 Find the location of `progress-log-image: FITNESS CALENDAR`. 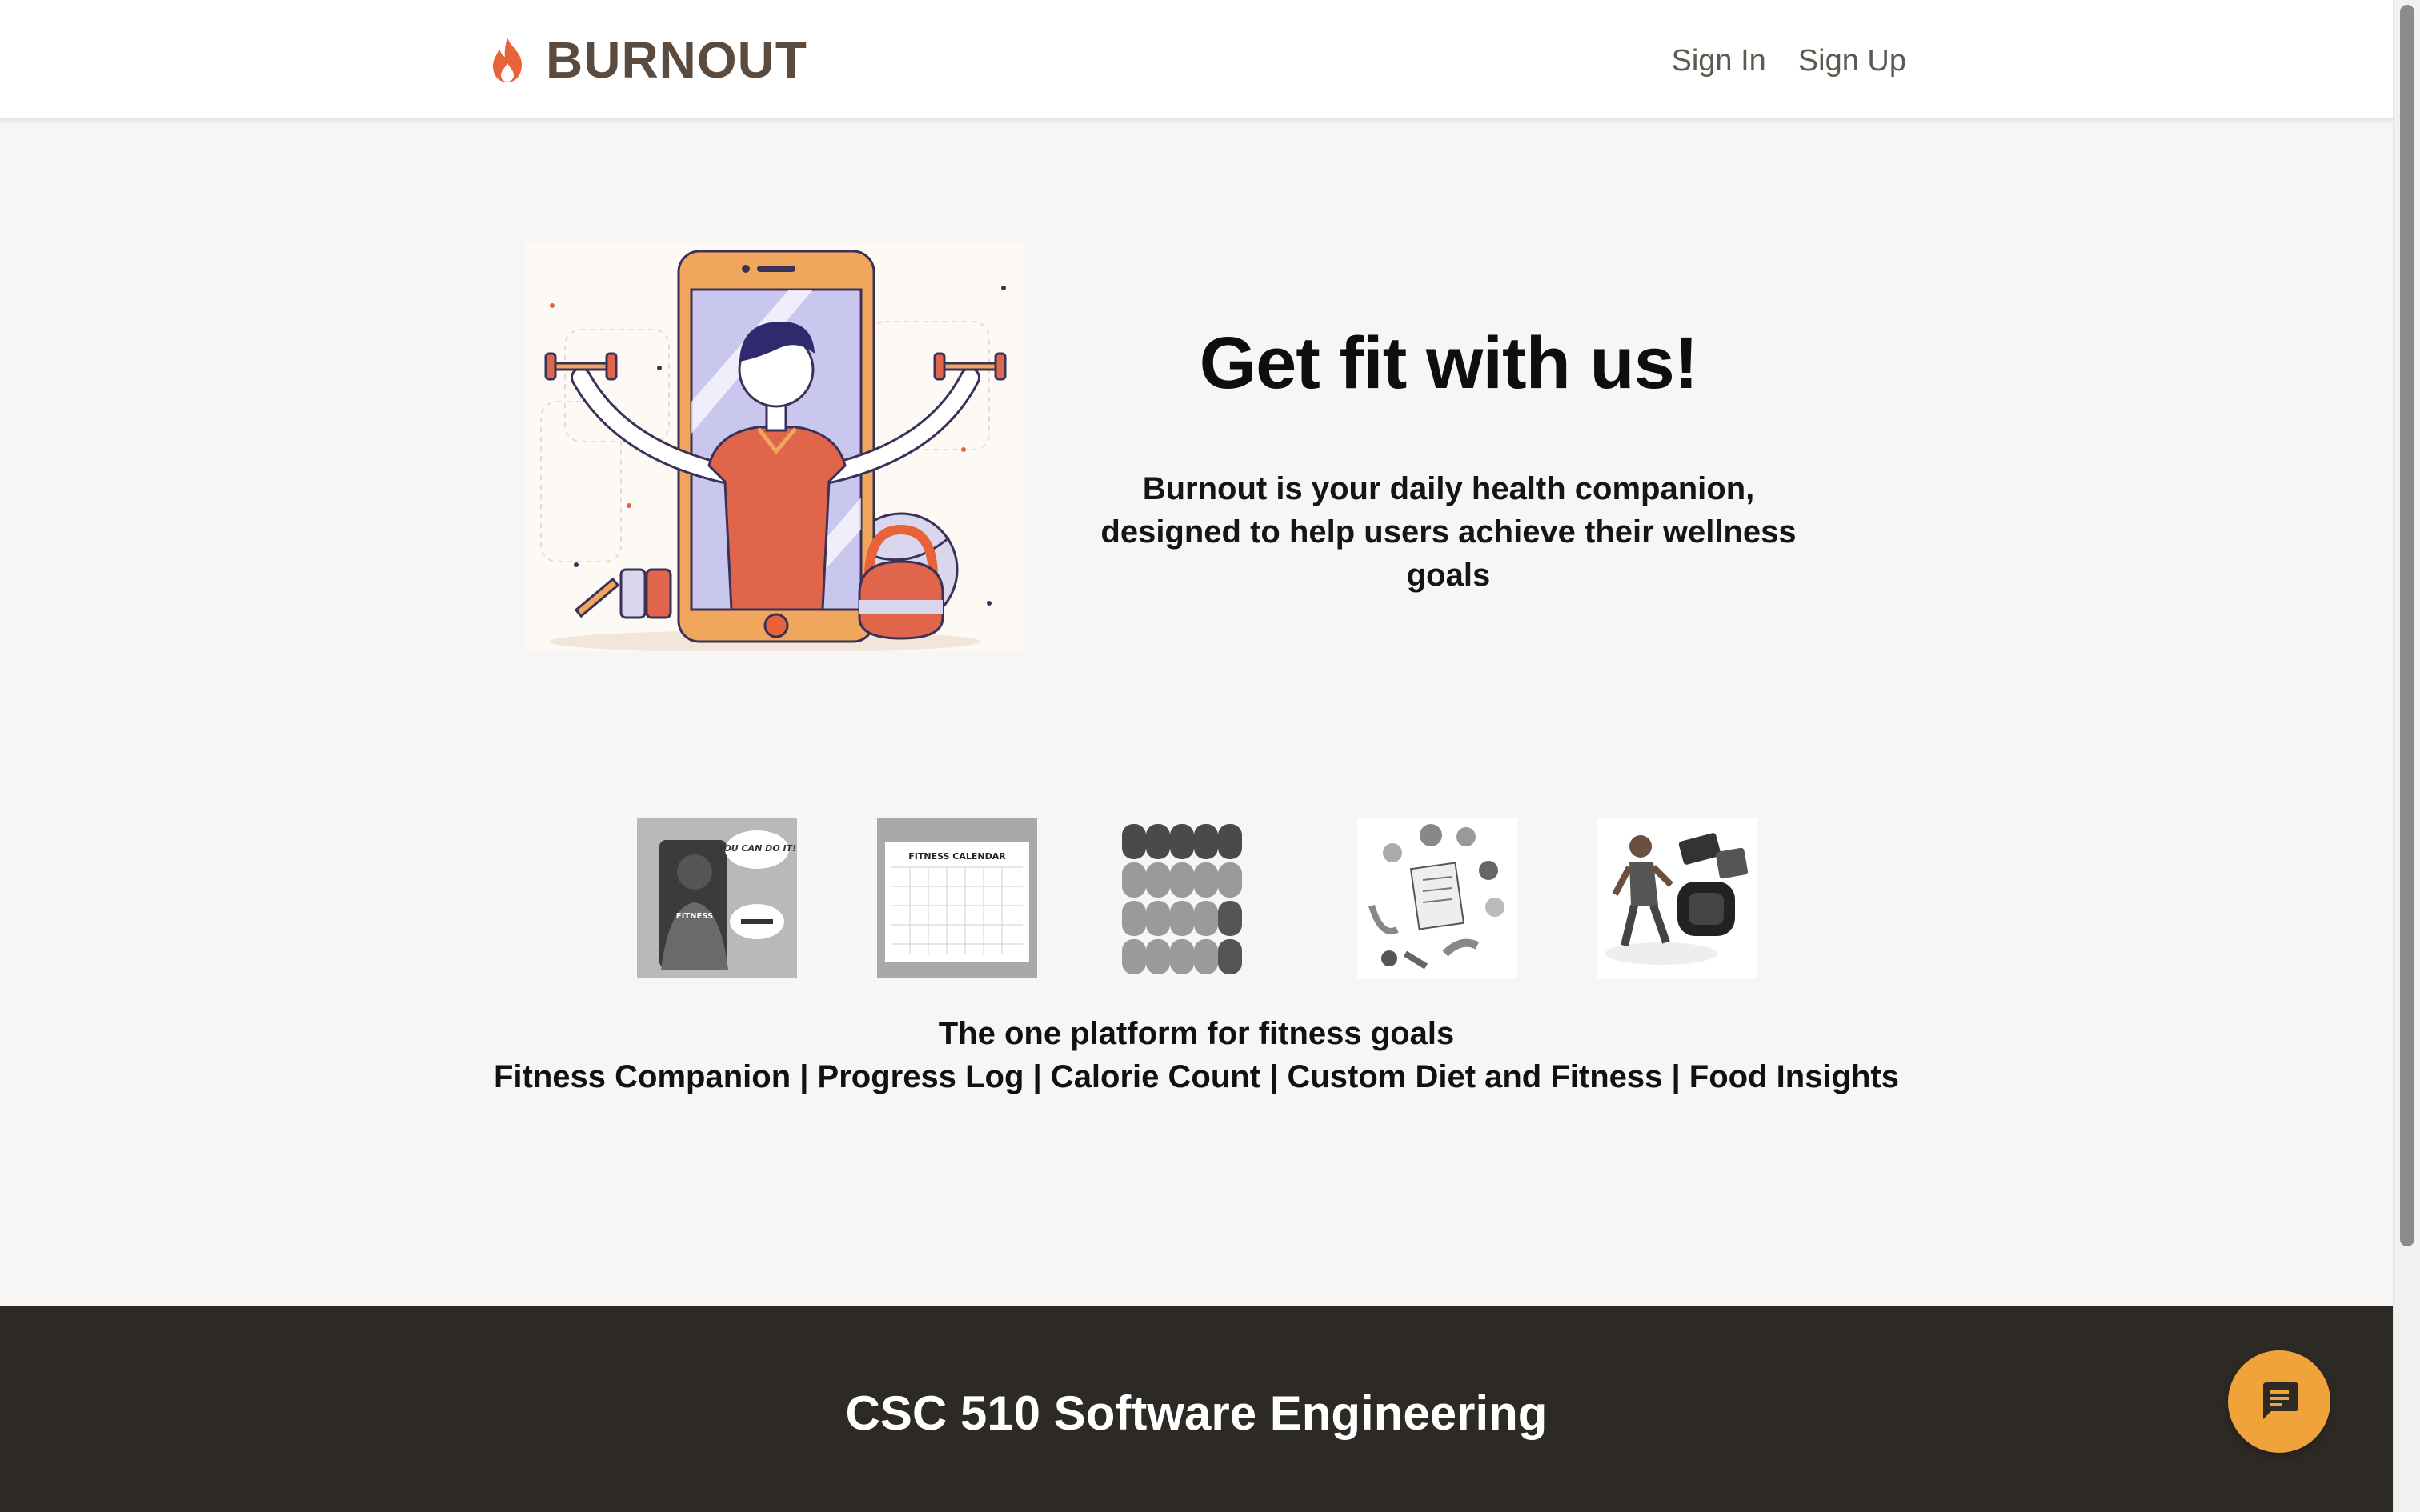

progress-log-image: FITNESS CALENDAR is located at coordinates (957, 898).